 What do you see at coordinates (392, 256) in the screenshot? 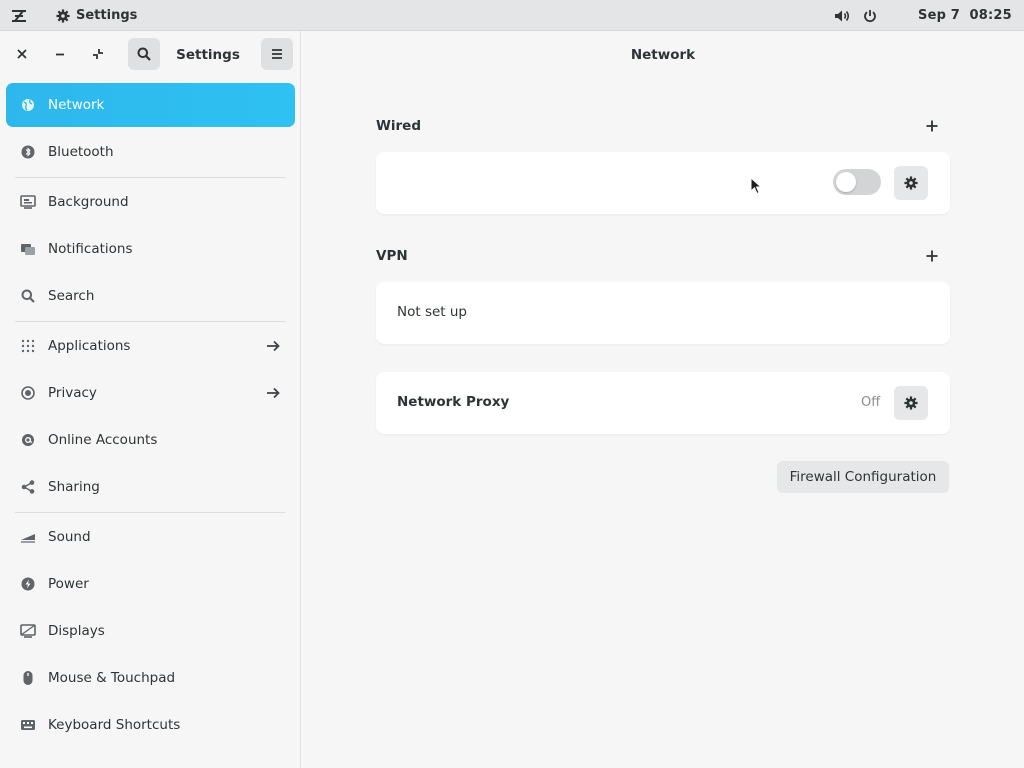
I see `vpn-section-label: VPN` at bounding box center [392, 256].